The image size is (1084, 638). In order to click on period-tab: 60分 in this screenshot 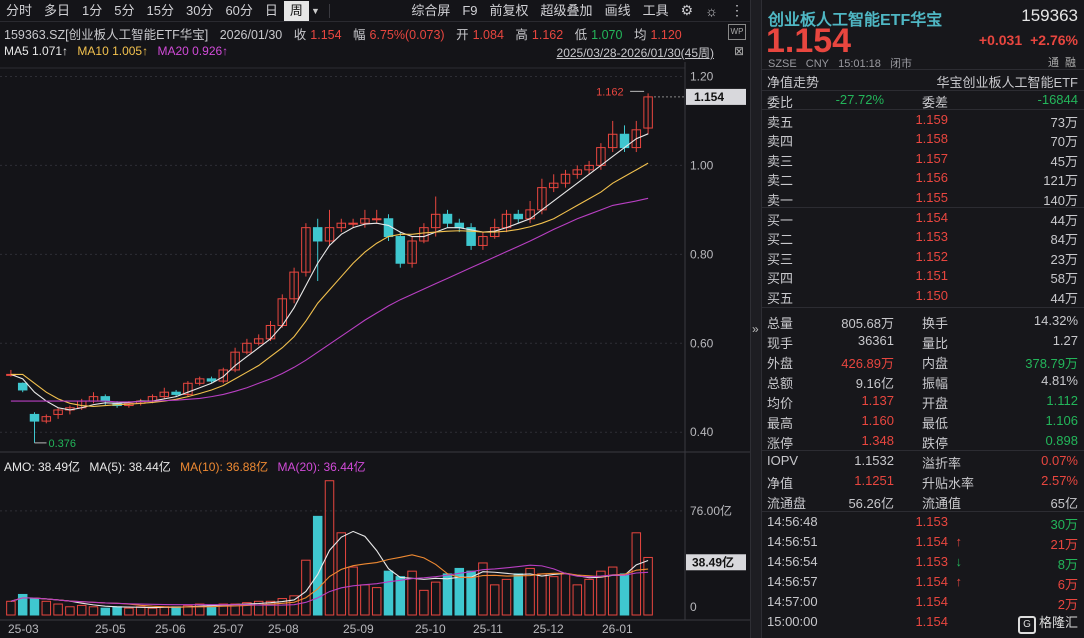, I will do `click(238, 11)`.